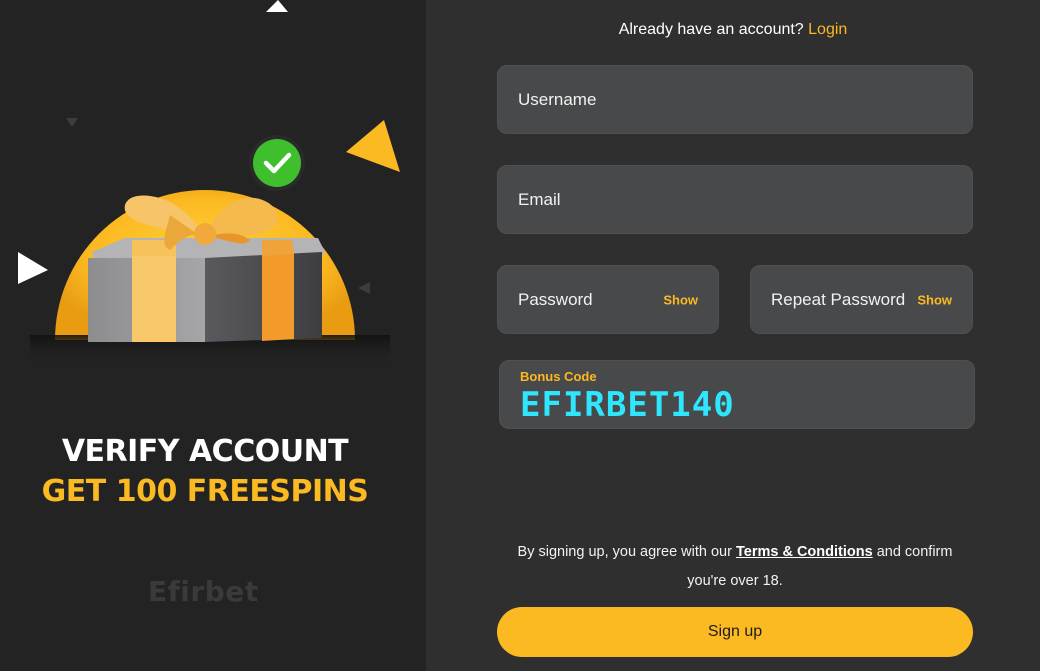  Describe the element at coordinates (206, 290) in the screenshot. I see `gift-box` at that location.